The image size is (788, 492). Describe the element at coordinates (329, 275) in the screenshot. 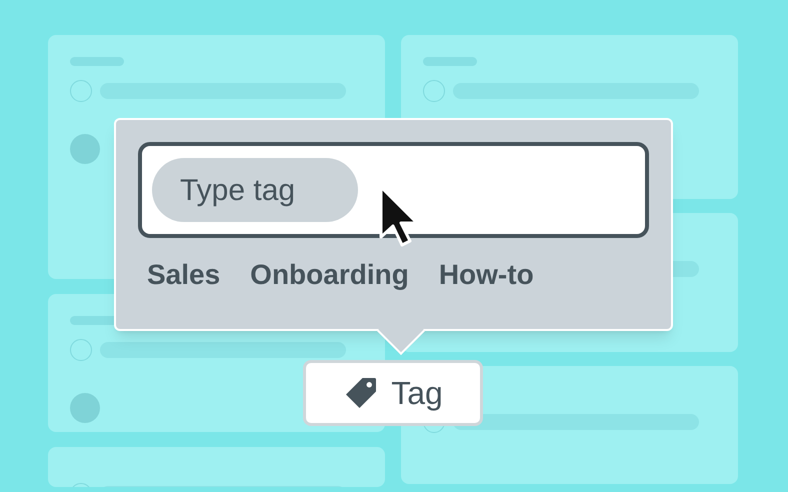

I see `tag-suggestion: Onboarding` at that location.